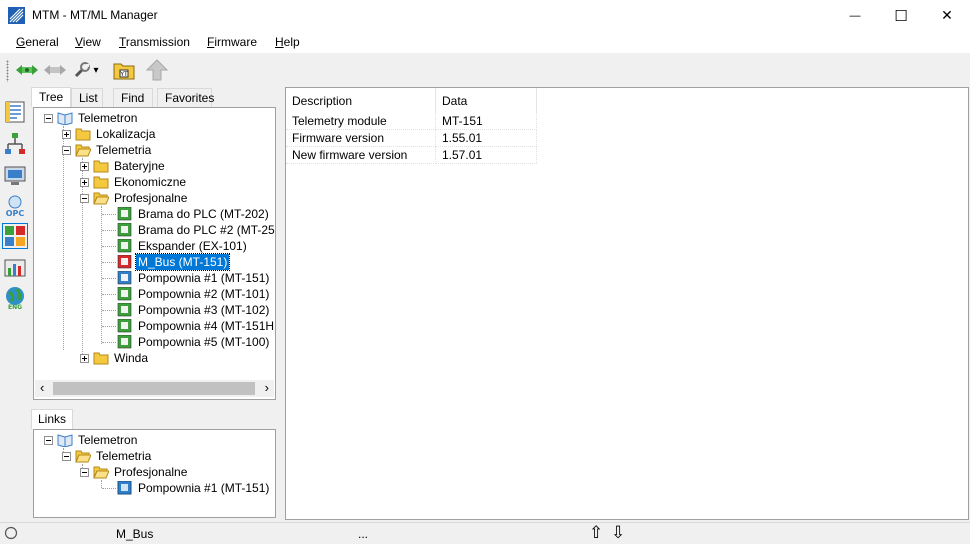  What do you see at coordinates (485, 533) in the screenshot?
I see `status-bar: M_Bus ... ⇧ ⇩` at bounding box center [485, 533].